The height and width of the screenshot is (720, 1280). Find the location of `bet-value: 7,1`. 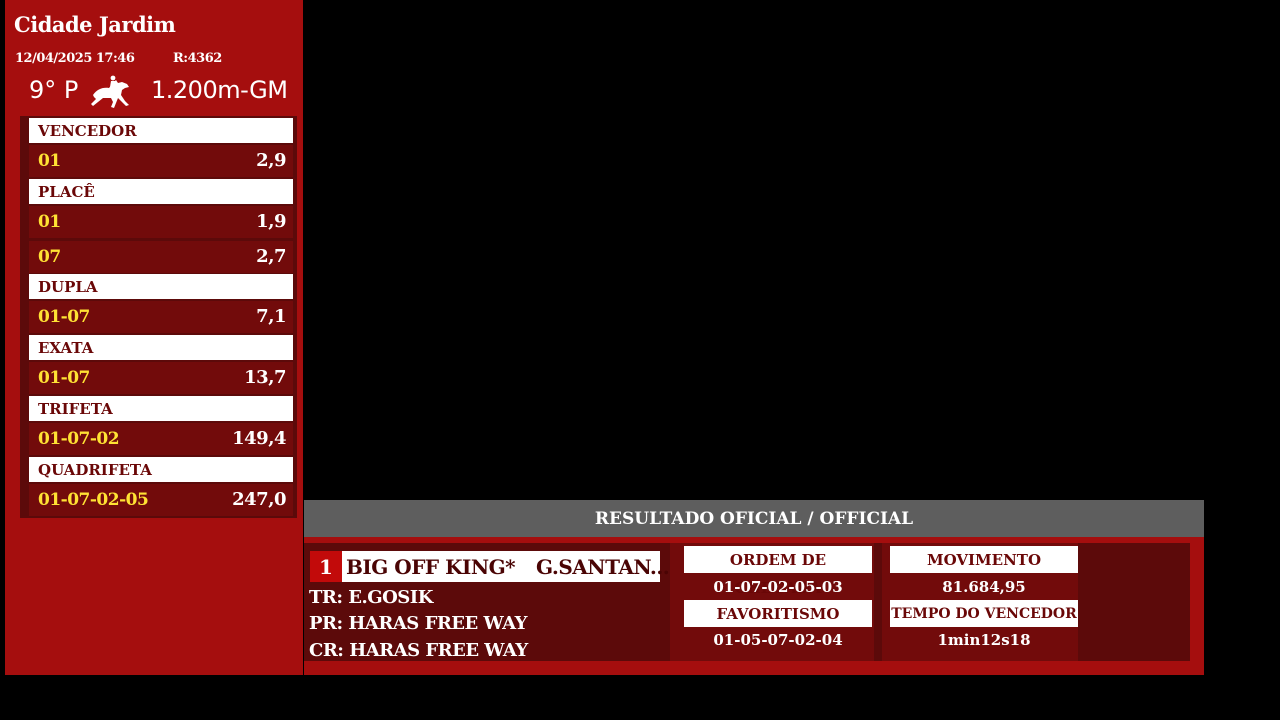

bet-value: 7,1 is located at coordinates (271, 316).